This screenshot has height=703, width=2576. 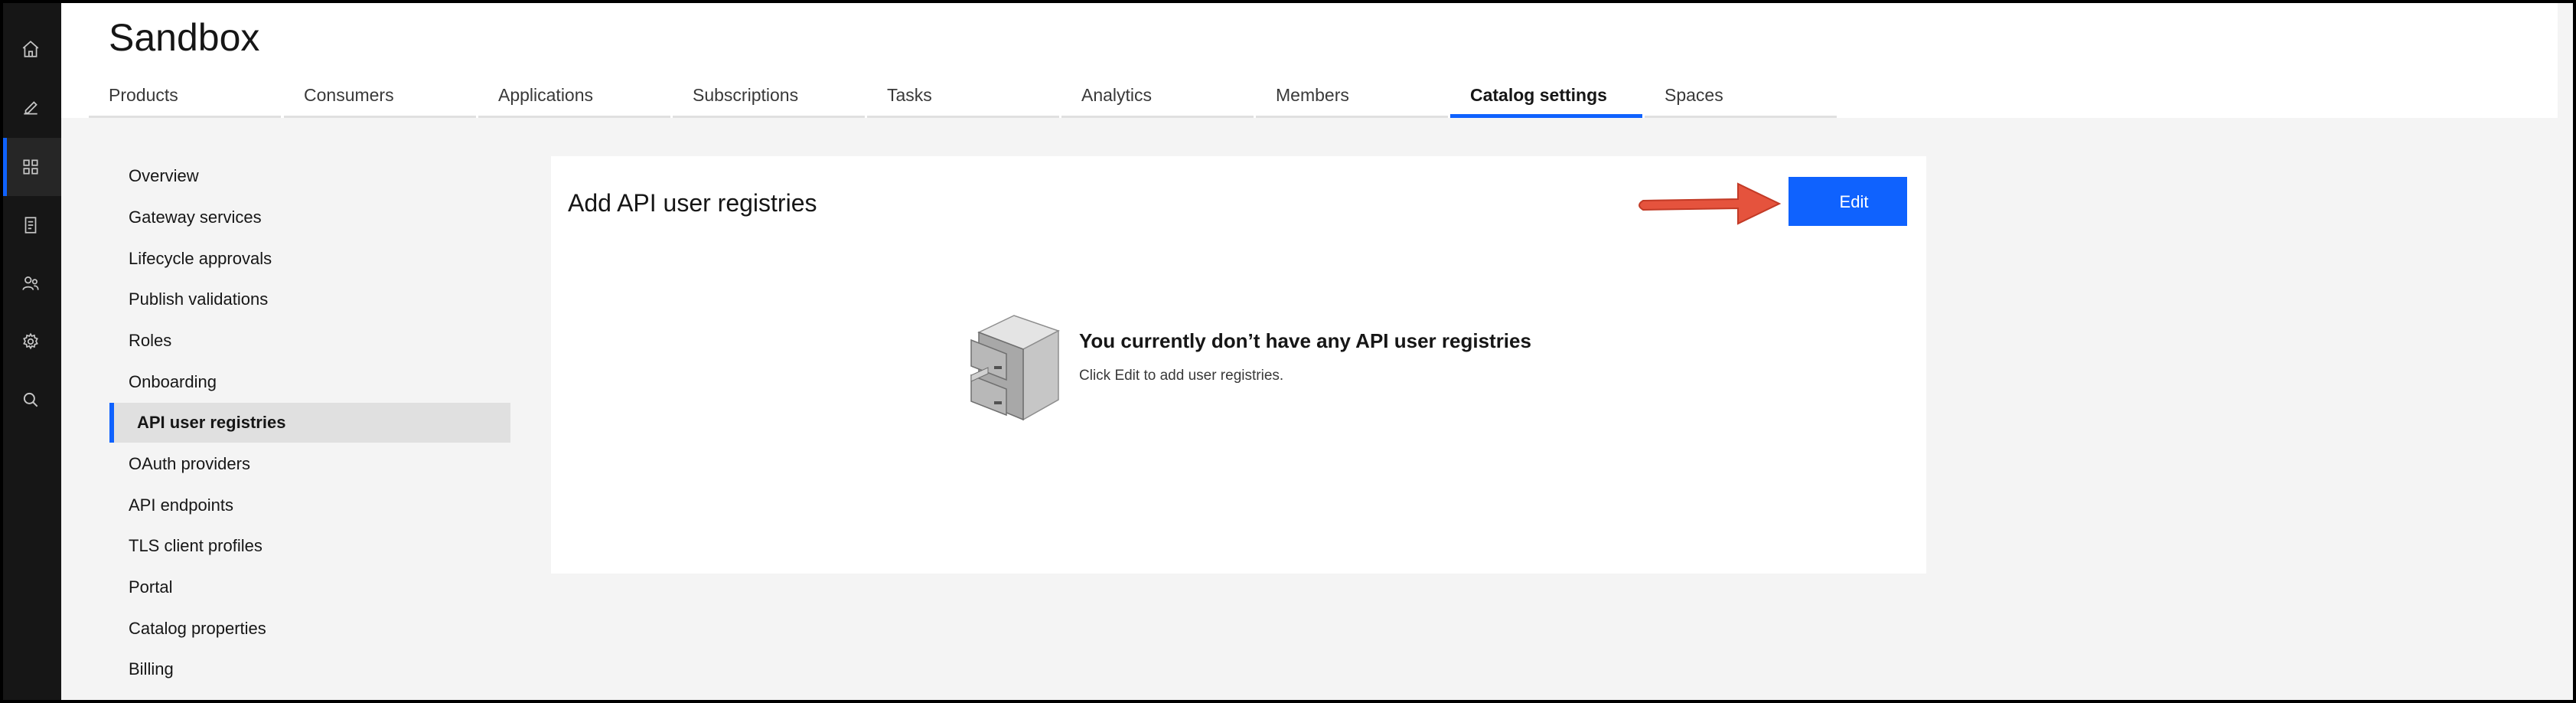 I want to click on tab-spaces: Spaces, so click(x=1741, y=96).